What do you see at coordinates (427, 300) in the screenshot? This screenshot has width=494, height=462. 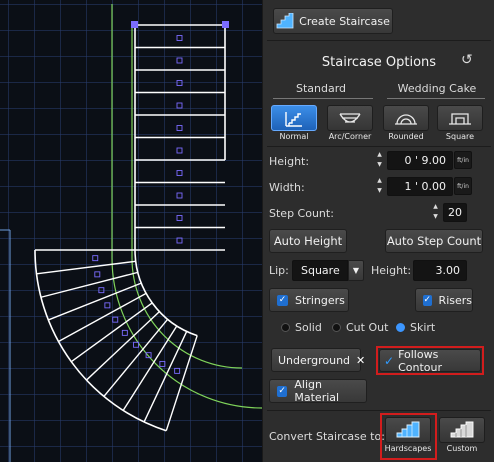 I see `risers-check-icon: ✓` at bounding box center [427, 300].